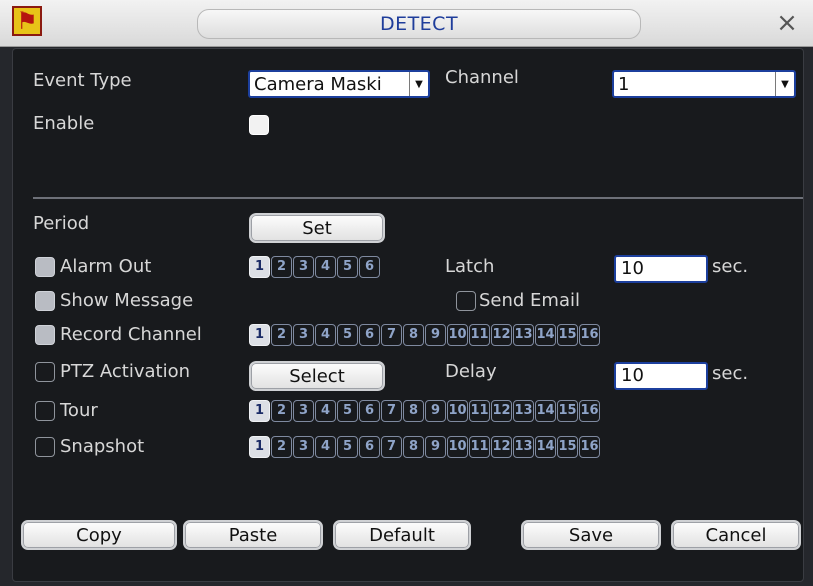 The width and height of the screenshot is (813, 586). I want to click on save-button: Save, so click(591, 535).